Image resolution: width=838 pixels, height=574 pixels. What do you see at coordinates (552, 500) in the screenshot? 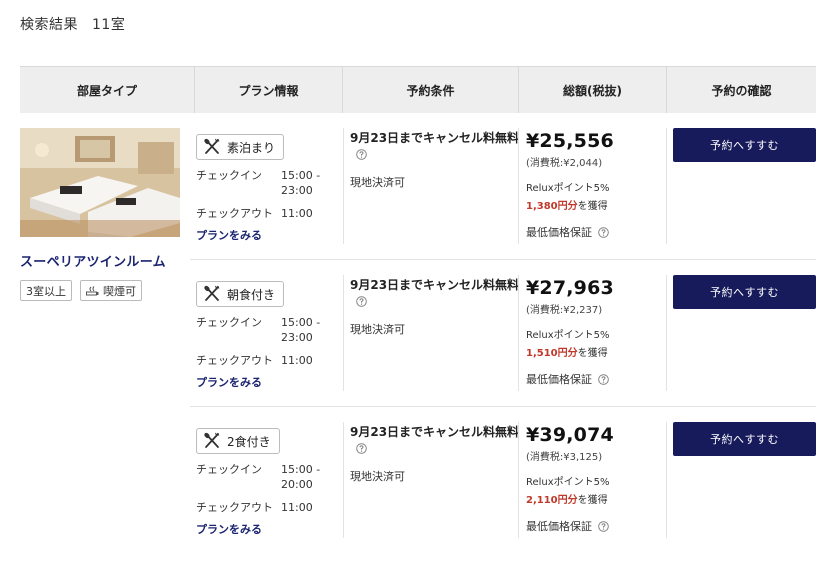
I see `points-earned-amount: 2,110円分` at bounding box center [552, 500].